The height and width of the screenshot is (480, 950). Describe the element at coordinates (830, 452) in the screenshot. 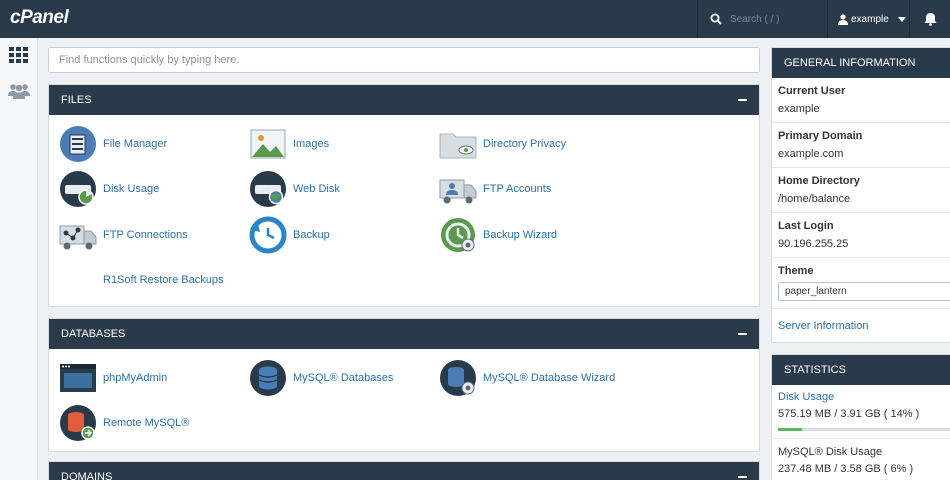

I see `mysql-disk-usage-label: MySQL® Disk Usage` at that location.